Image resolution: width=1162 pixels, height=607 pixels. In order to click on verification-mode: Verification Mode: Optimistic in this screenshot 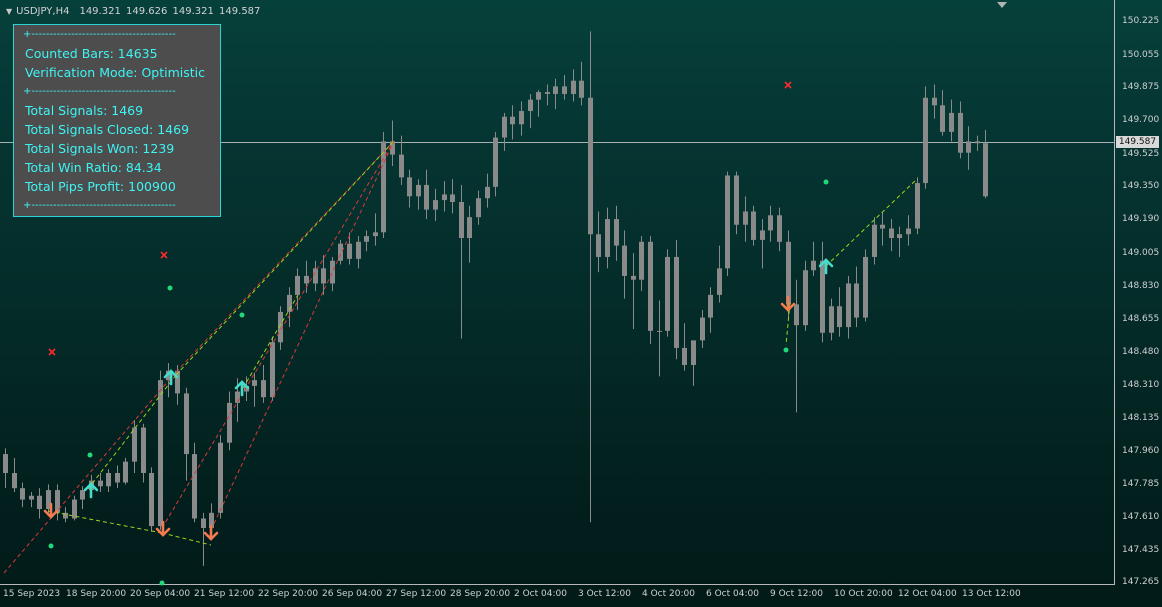, I will do `click(115, 72)`.